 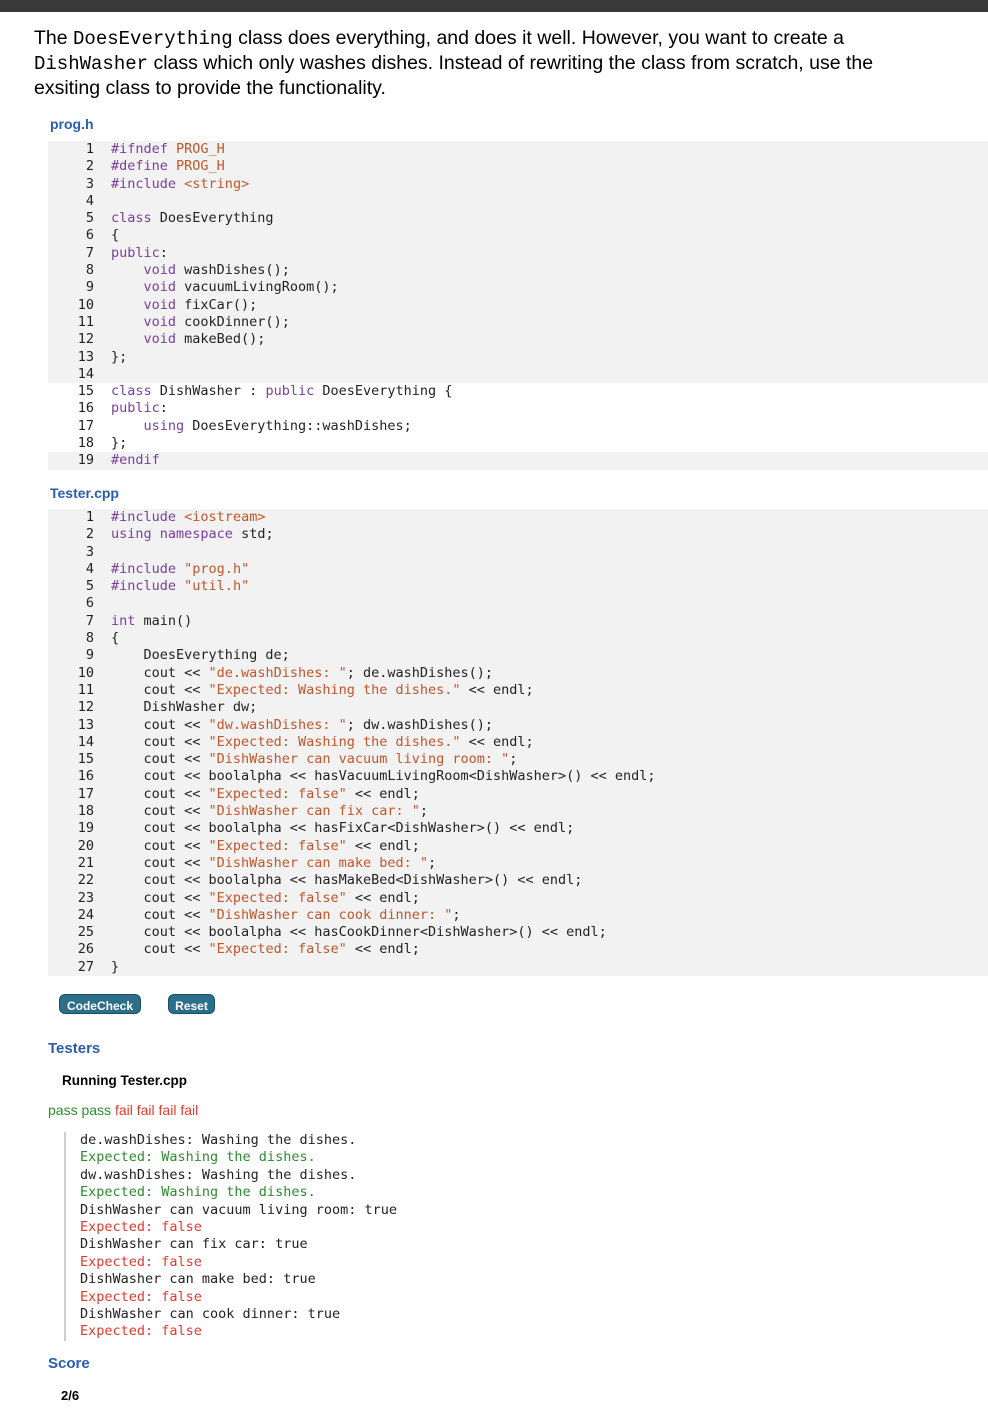 I want to click on line-number: 18, so click(x=85, y=811).